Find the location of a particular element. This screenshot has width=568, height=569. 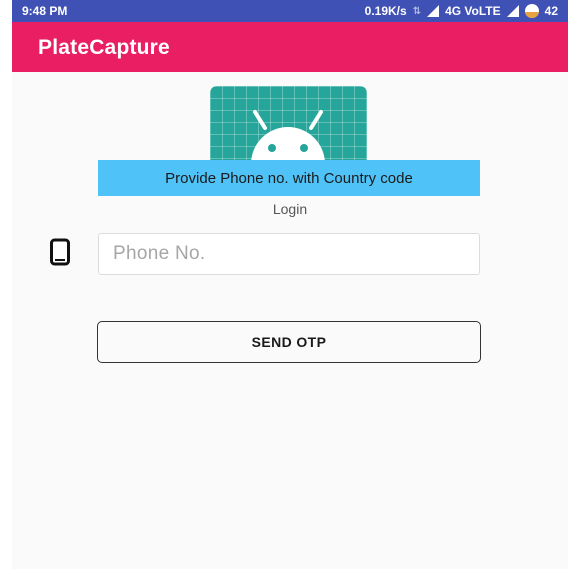

android-logo-icon is located at coordinates (288, 128).